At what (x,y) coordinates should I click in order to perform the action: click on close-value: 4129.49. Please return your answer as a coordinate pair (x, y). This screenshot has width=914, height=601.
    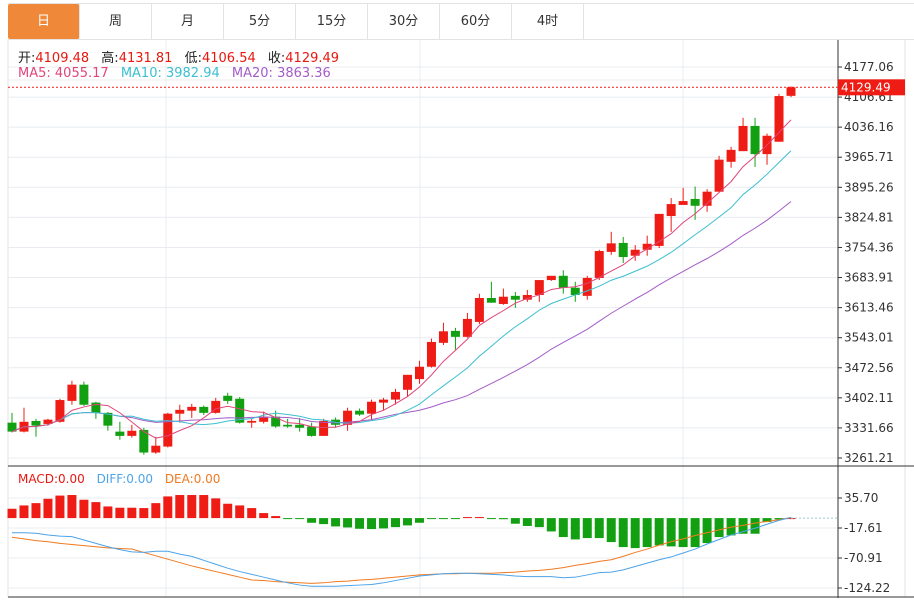
    Looking at the image, I should click on (312, 58).